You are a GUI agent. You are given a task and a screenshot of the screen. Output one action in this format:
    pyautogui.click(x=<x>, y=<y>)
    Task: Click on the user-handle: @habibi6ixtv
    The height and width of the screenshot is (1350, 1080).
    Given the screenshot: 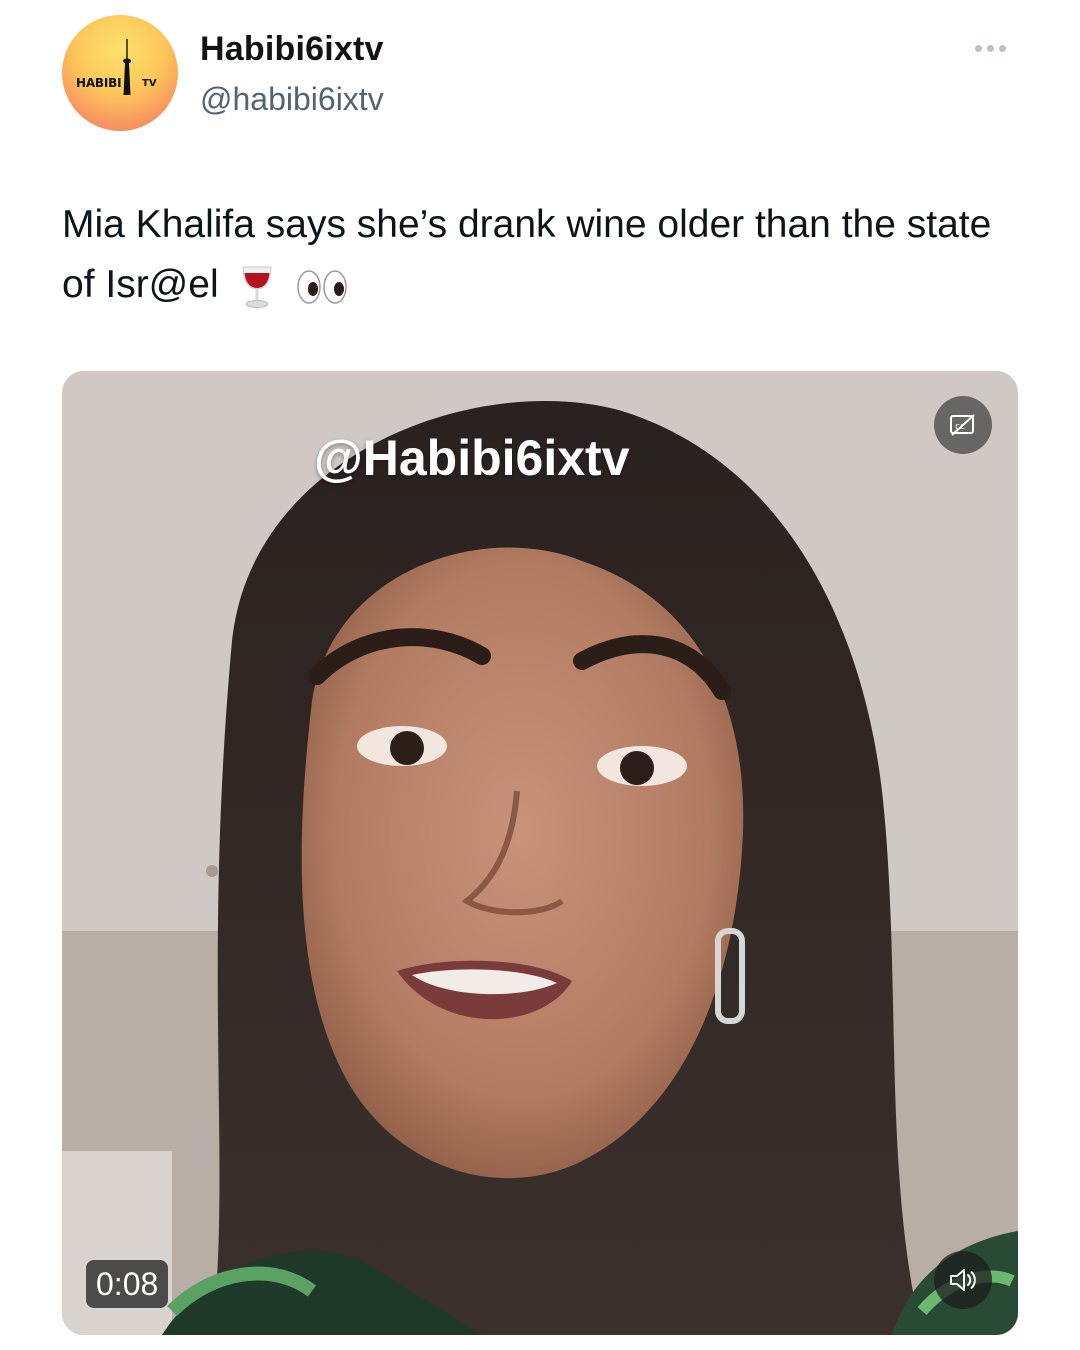 What is the action you would take?
    pyautogui.click(x=292, y=99)
    